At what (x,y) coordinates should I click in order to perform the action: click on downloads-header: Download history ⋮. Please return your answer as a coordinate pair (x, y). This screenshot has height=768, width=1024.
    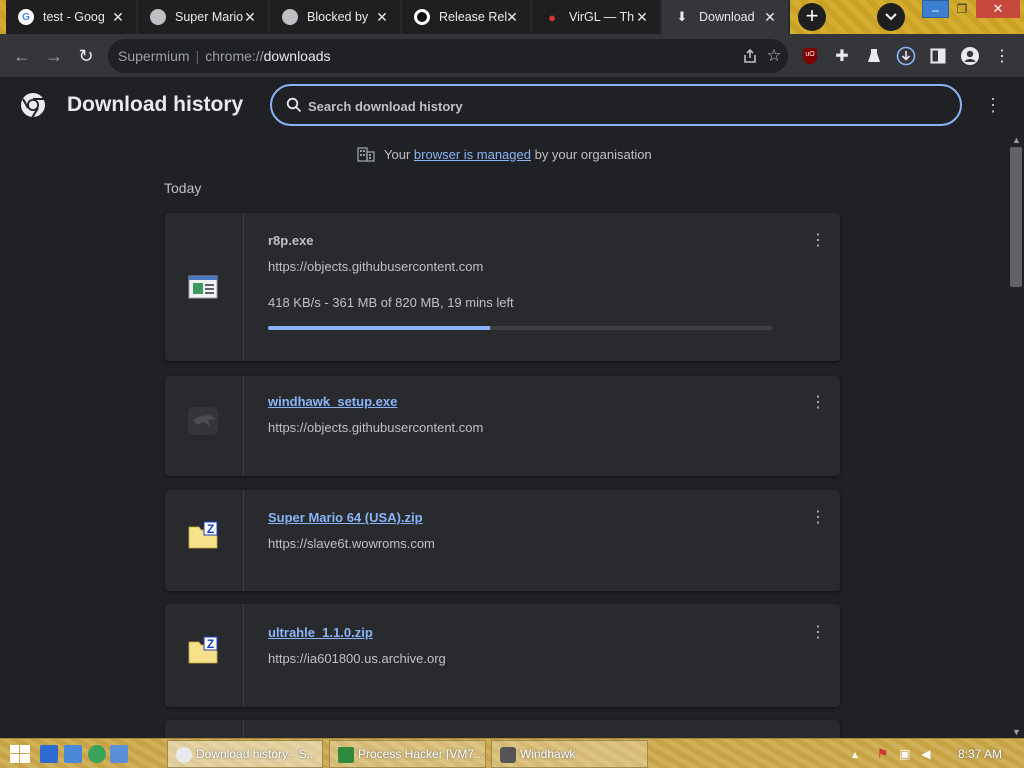
    Looking at the image, I should click on (512, 108).